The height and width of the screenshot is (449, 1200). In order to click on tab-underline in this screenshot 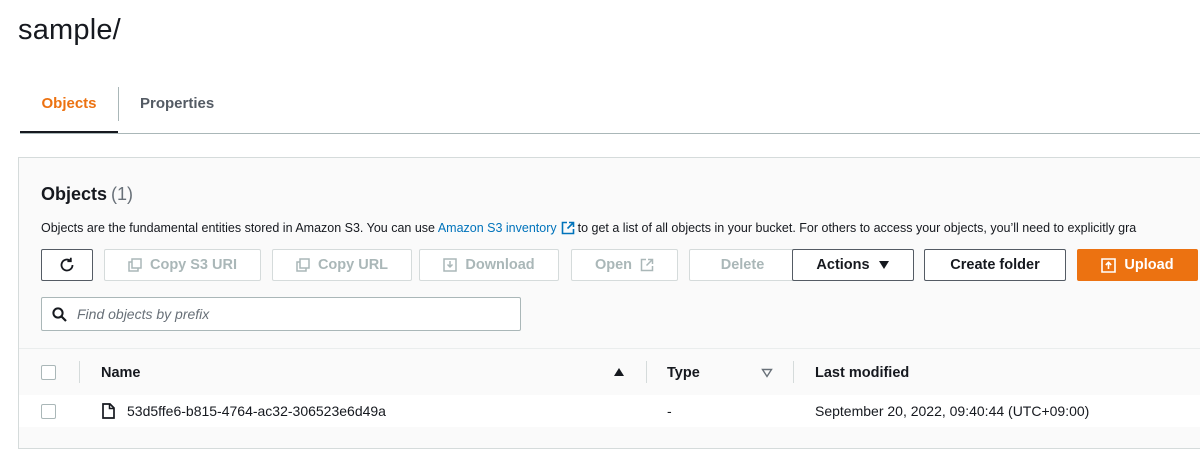, I will do `click(610, 133)`.